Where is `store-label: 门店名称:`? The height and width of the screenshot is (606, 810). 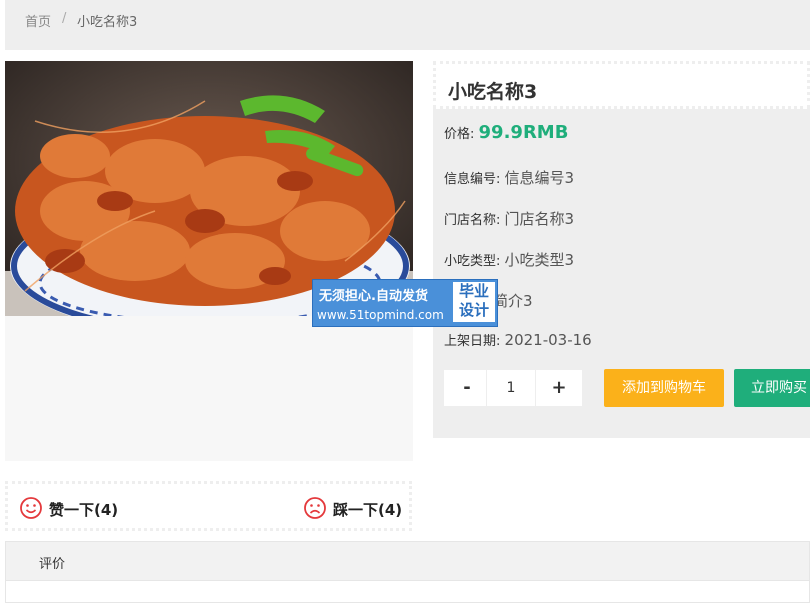
store-label: 门店名称: is located at coordinates (472, 220).